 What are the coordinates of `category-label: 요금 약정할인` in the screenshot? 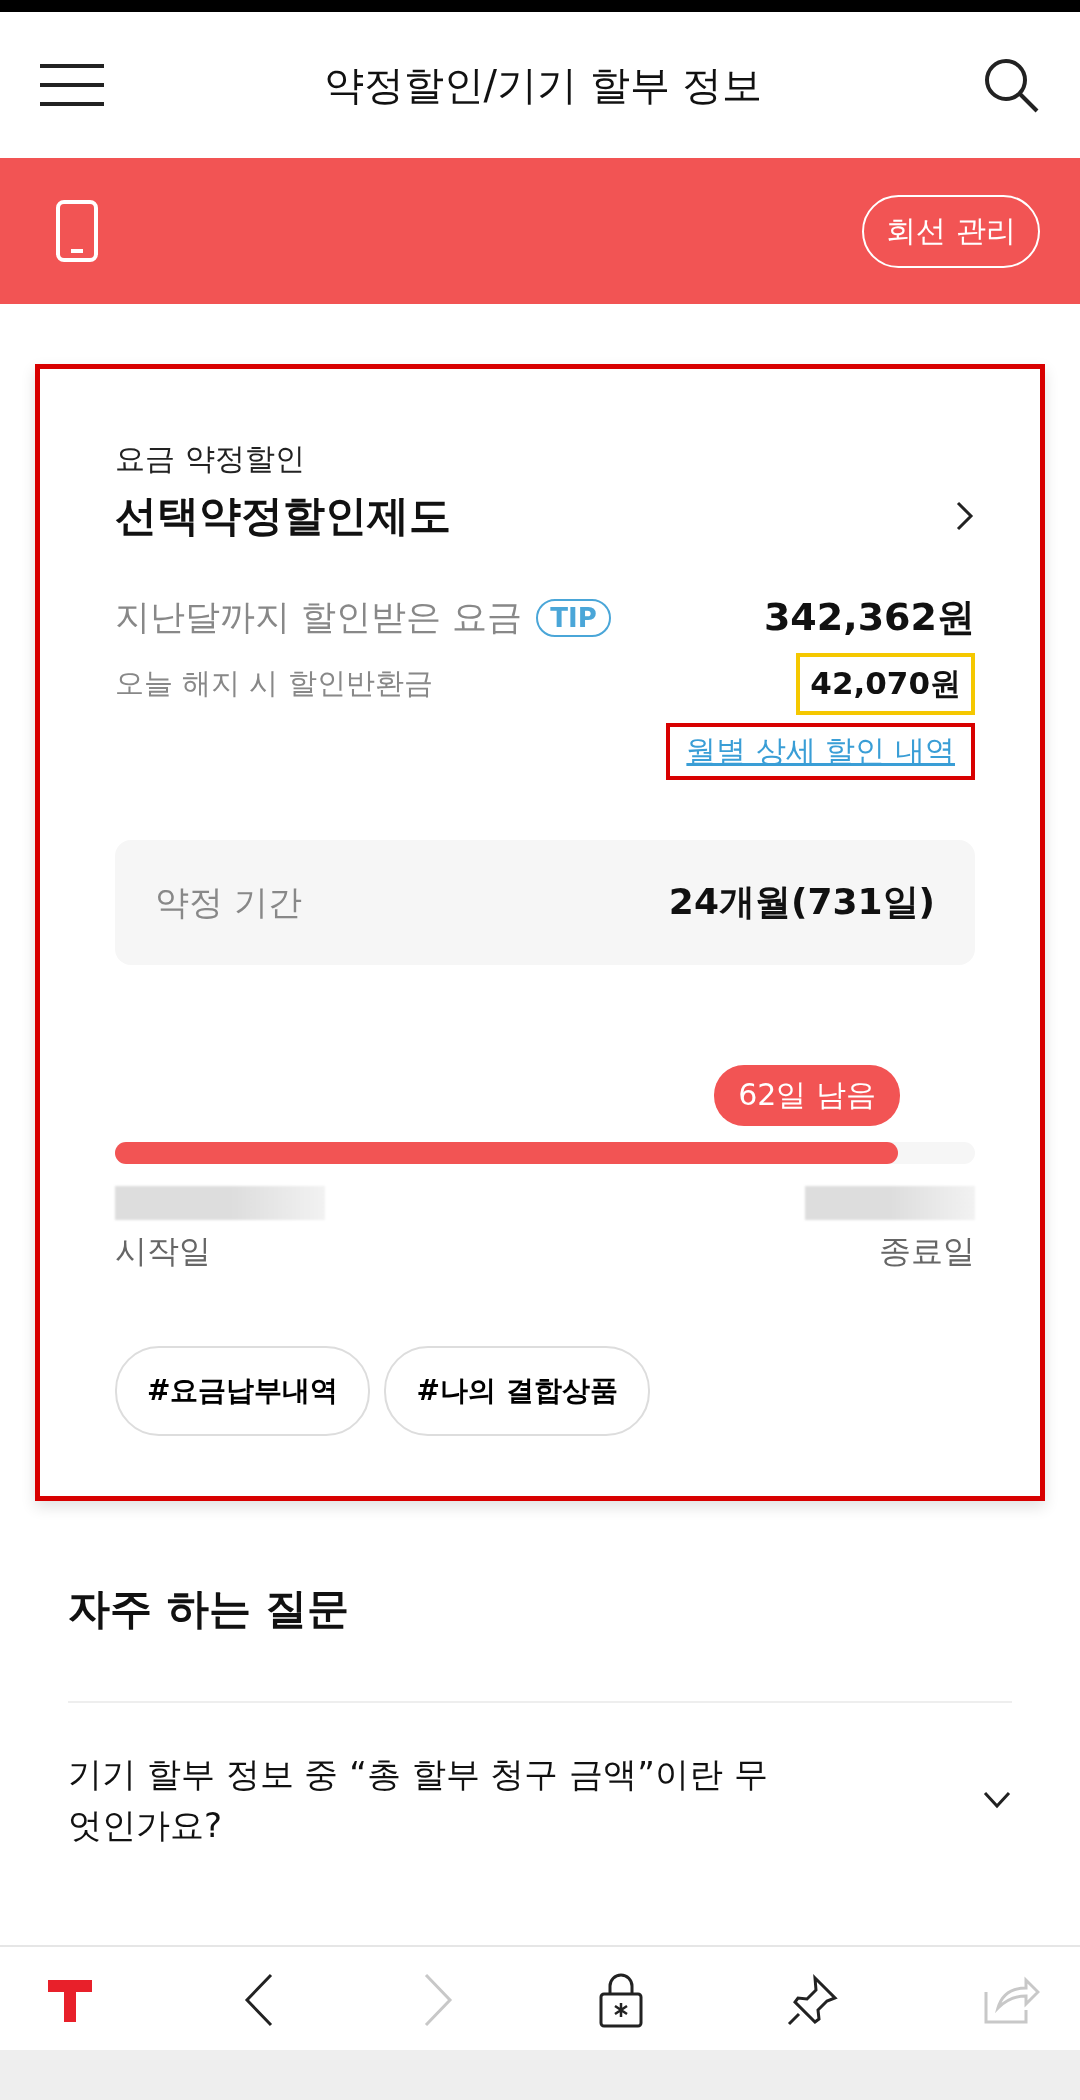 It's located at (210, 459).